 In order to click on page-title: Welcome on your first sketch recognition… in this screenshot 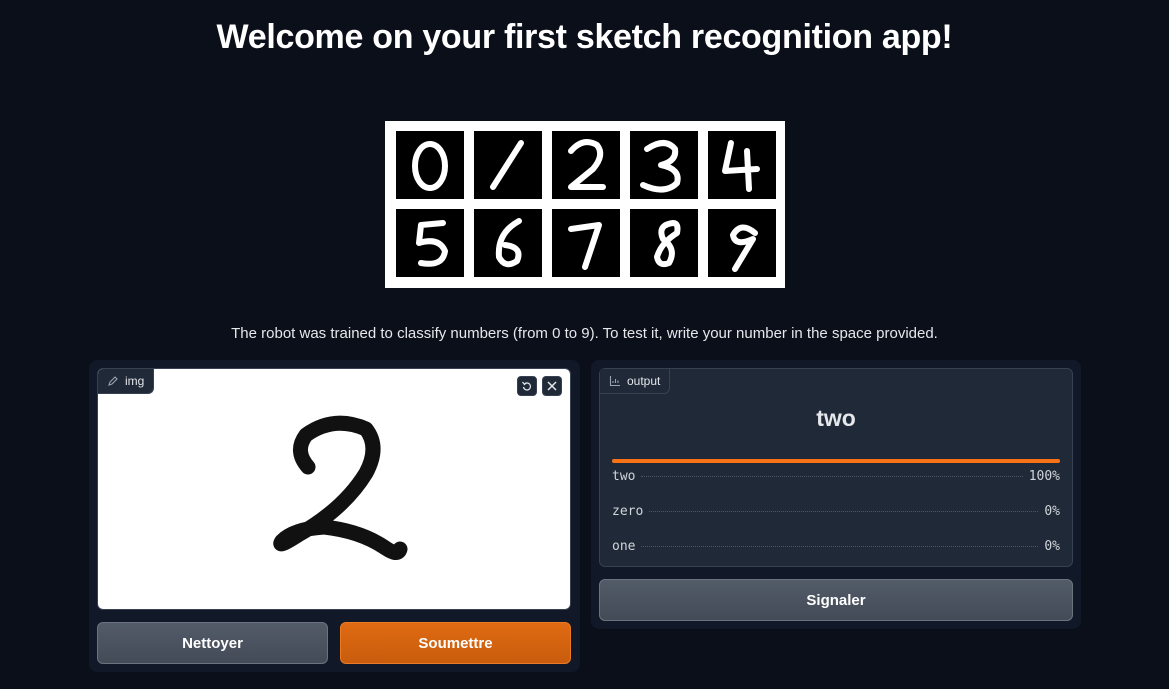, I will do `click(584, 37)`.